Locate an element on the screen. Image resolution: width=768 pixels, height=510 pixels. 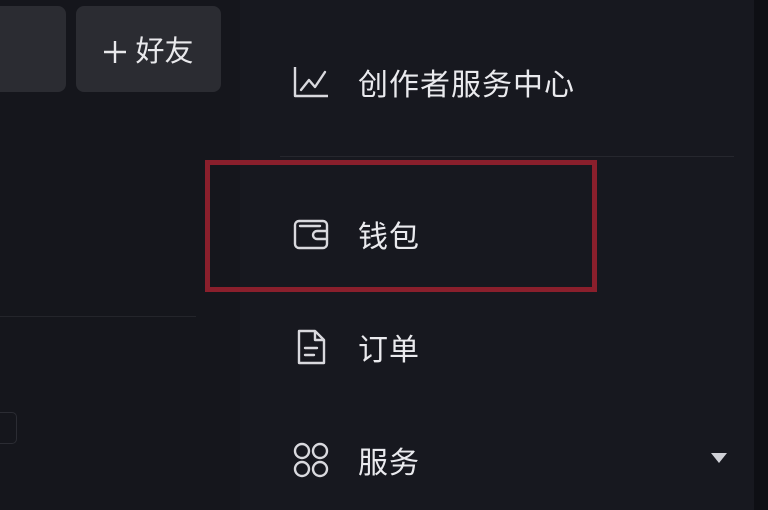
menu-item-creator-center: 创作者服务中心 is located at coordinates (433, 82).